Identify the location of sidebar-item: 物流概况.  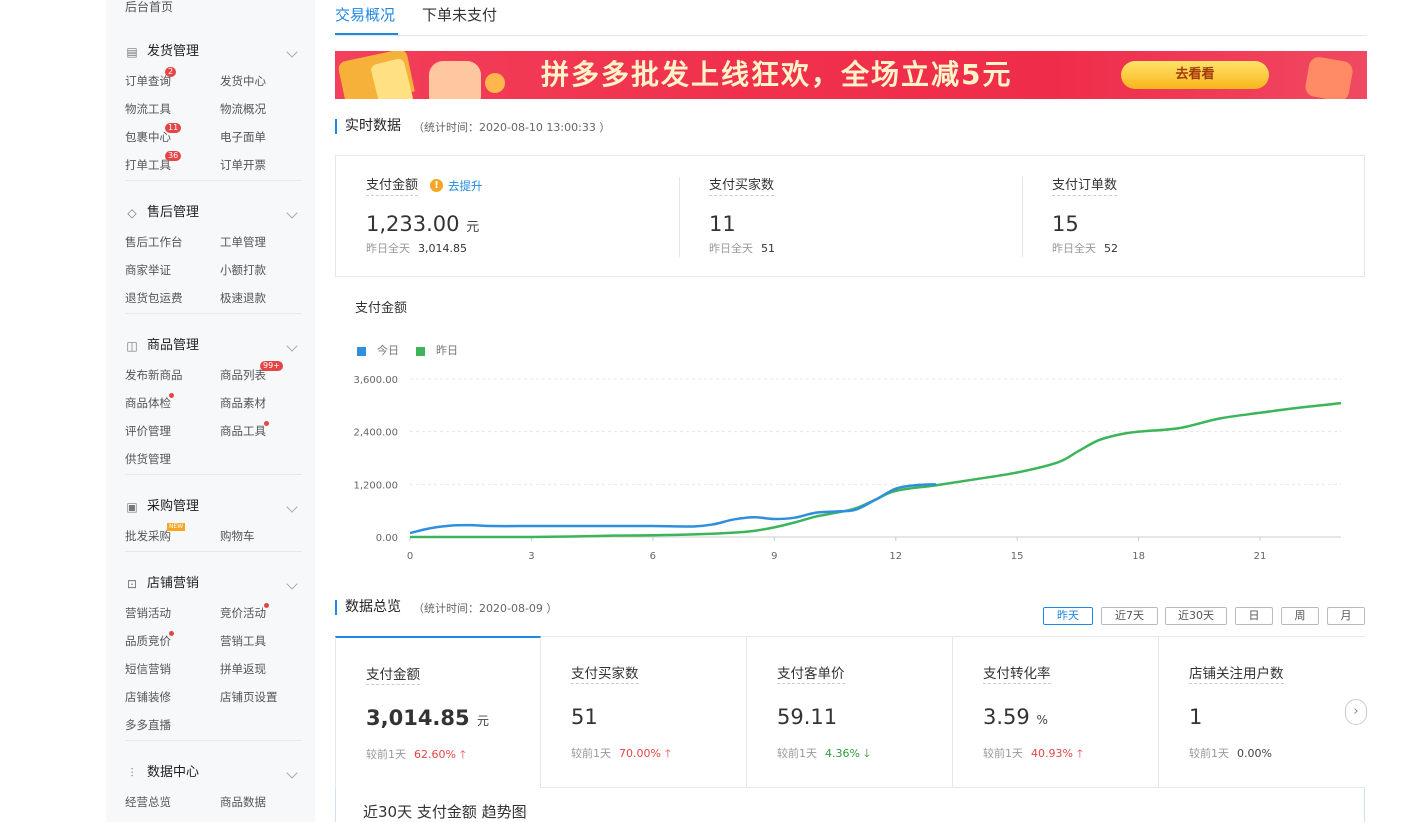
(243, 109).